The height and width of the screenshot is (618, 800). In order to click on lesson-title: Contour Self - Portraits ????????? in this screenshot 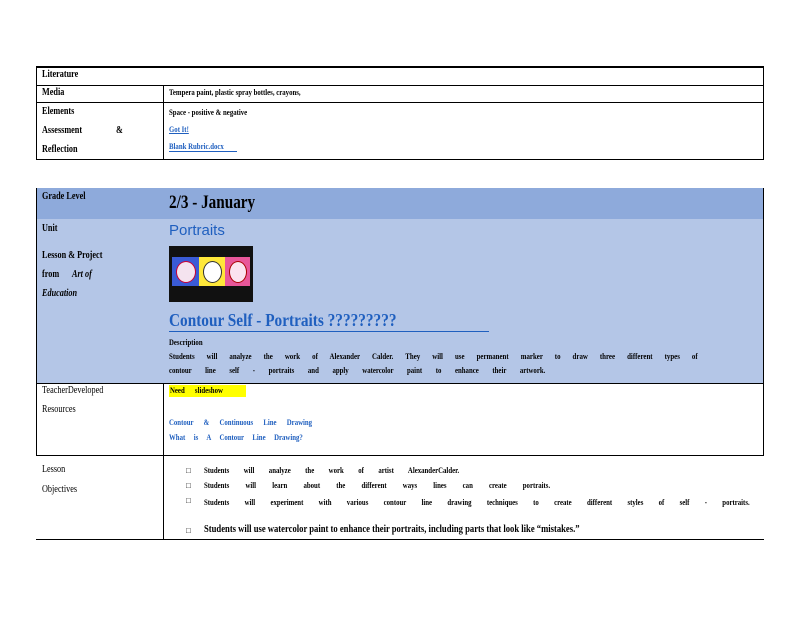, I will do `click(329, 321)`.